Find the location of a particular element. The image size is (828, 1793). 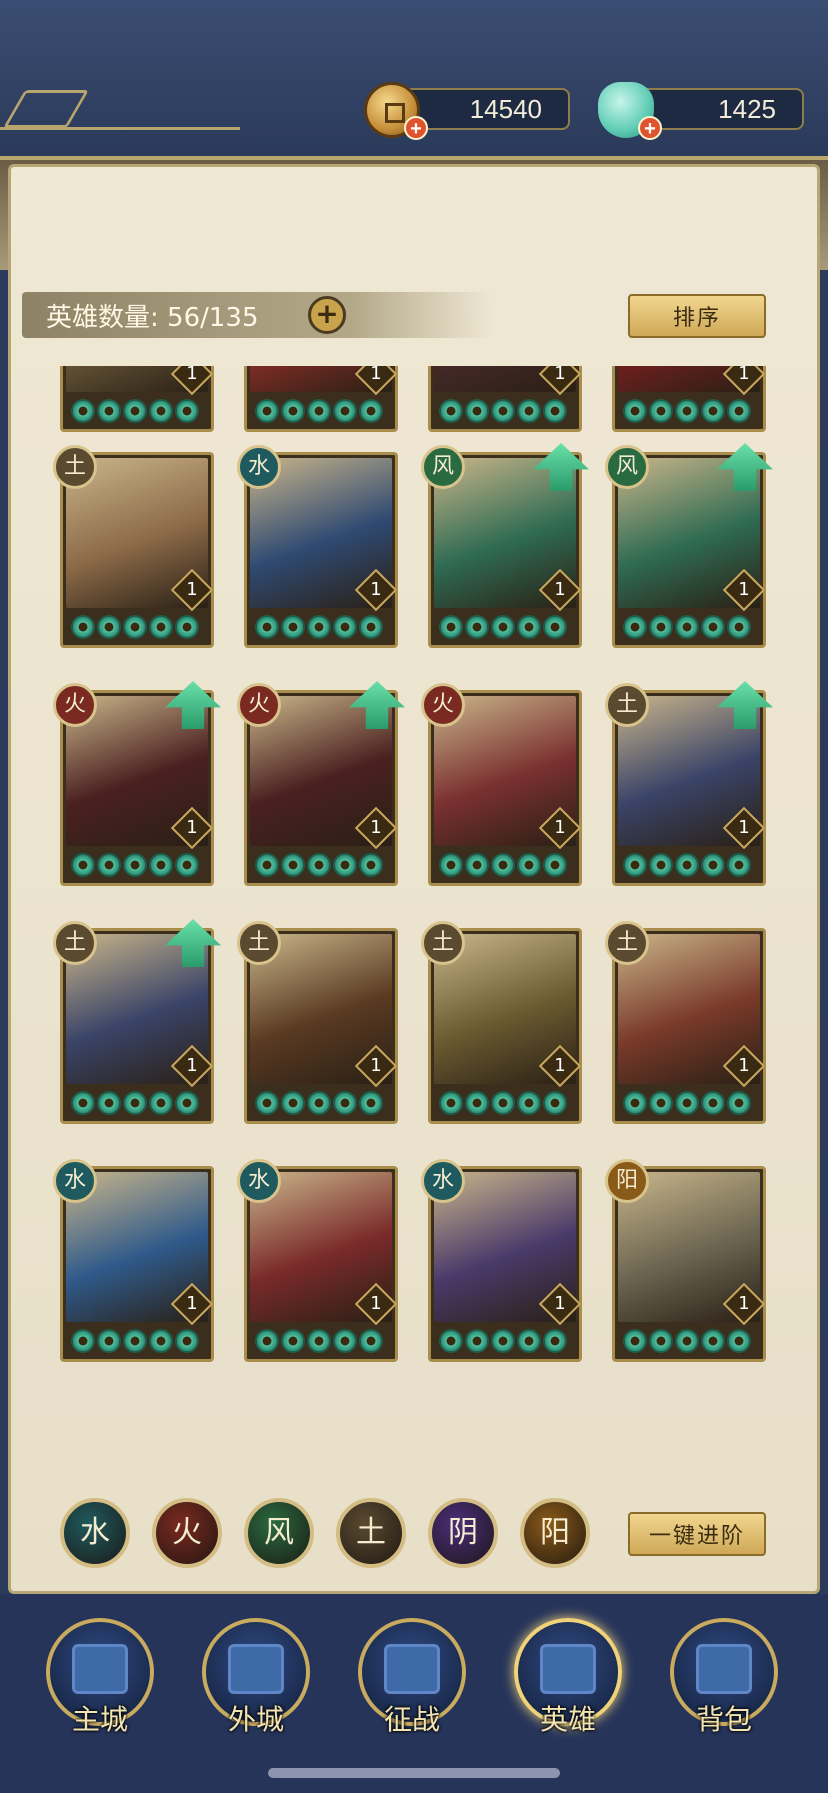

element-filter-button: 火 is located at coordinates (187, 1533).